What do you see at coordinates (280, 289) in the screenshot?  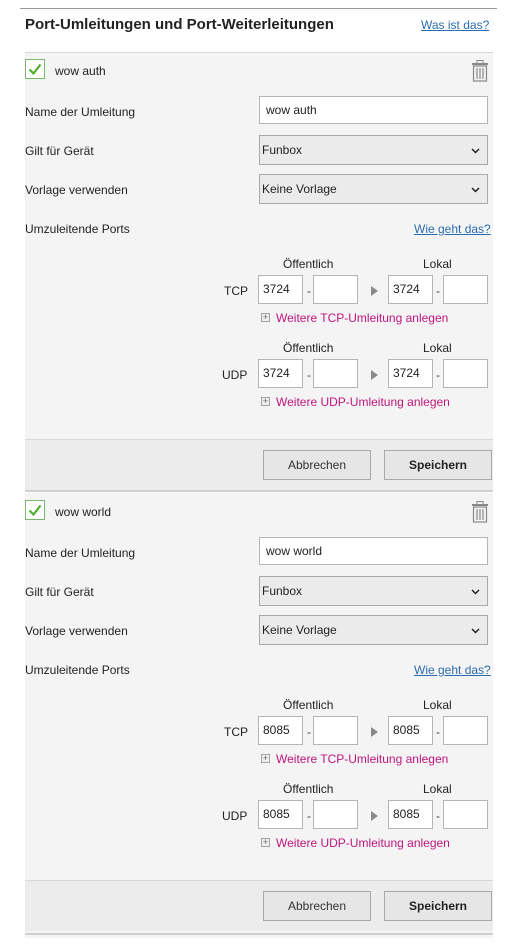 I see `tcp-public-from-input: 3724` at bounding box center [280, 289].